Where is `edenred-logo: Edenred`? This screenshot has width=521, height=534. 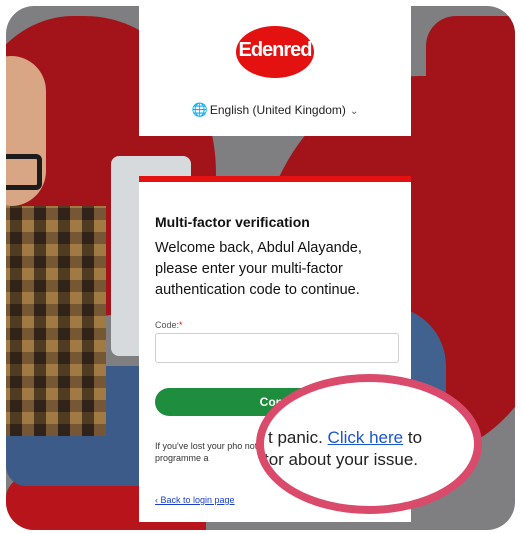
edenred-logo: Edenred is located at coordinates (275, 52).